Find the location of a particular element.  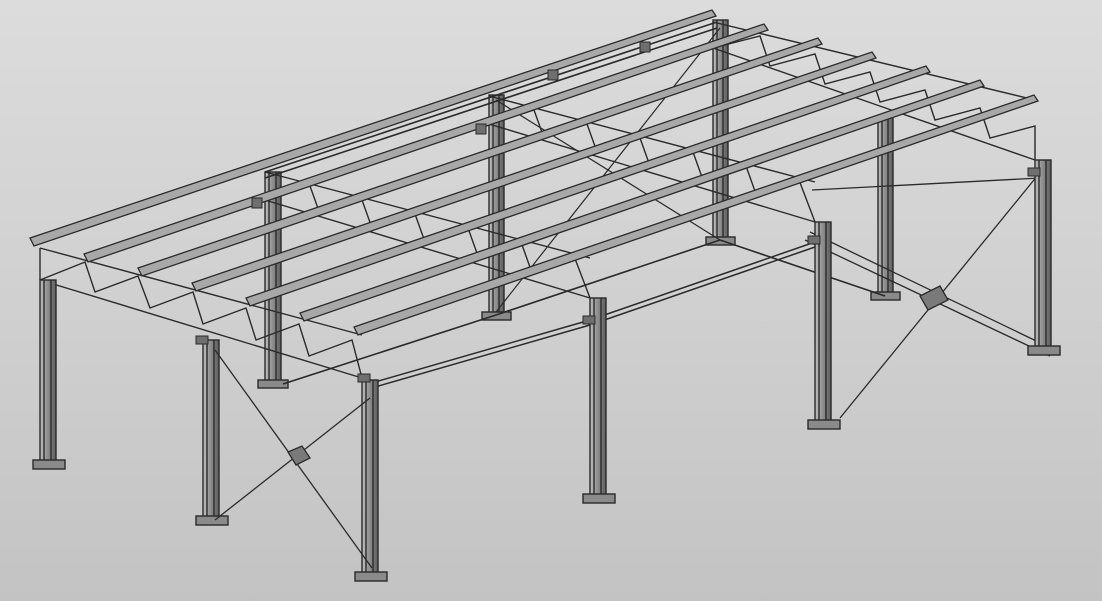

front-left-cross-bracing is located at coordinates (293, 459).